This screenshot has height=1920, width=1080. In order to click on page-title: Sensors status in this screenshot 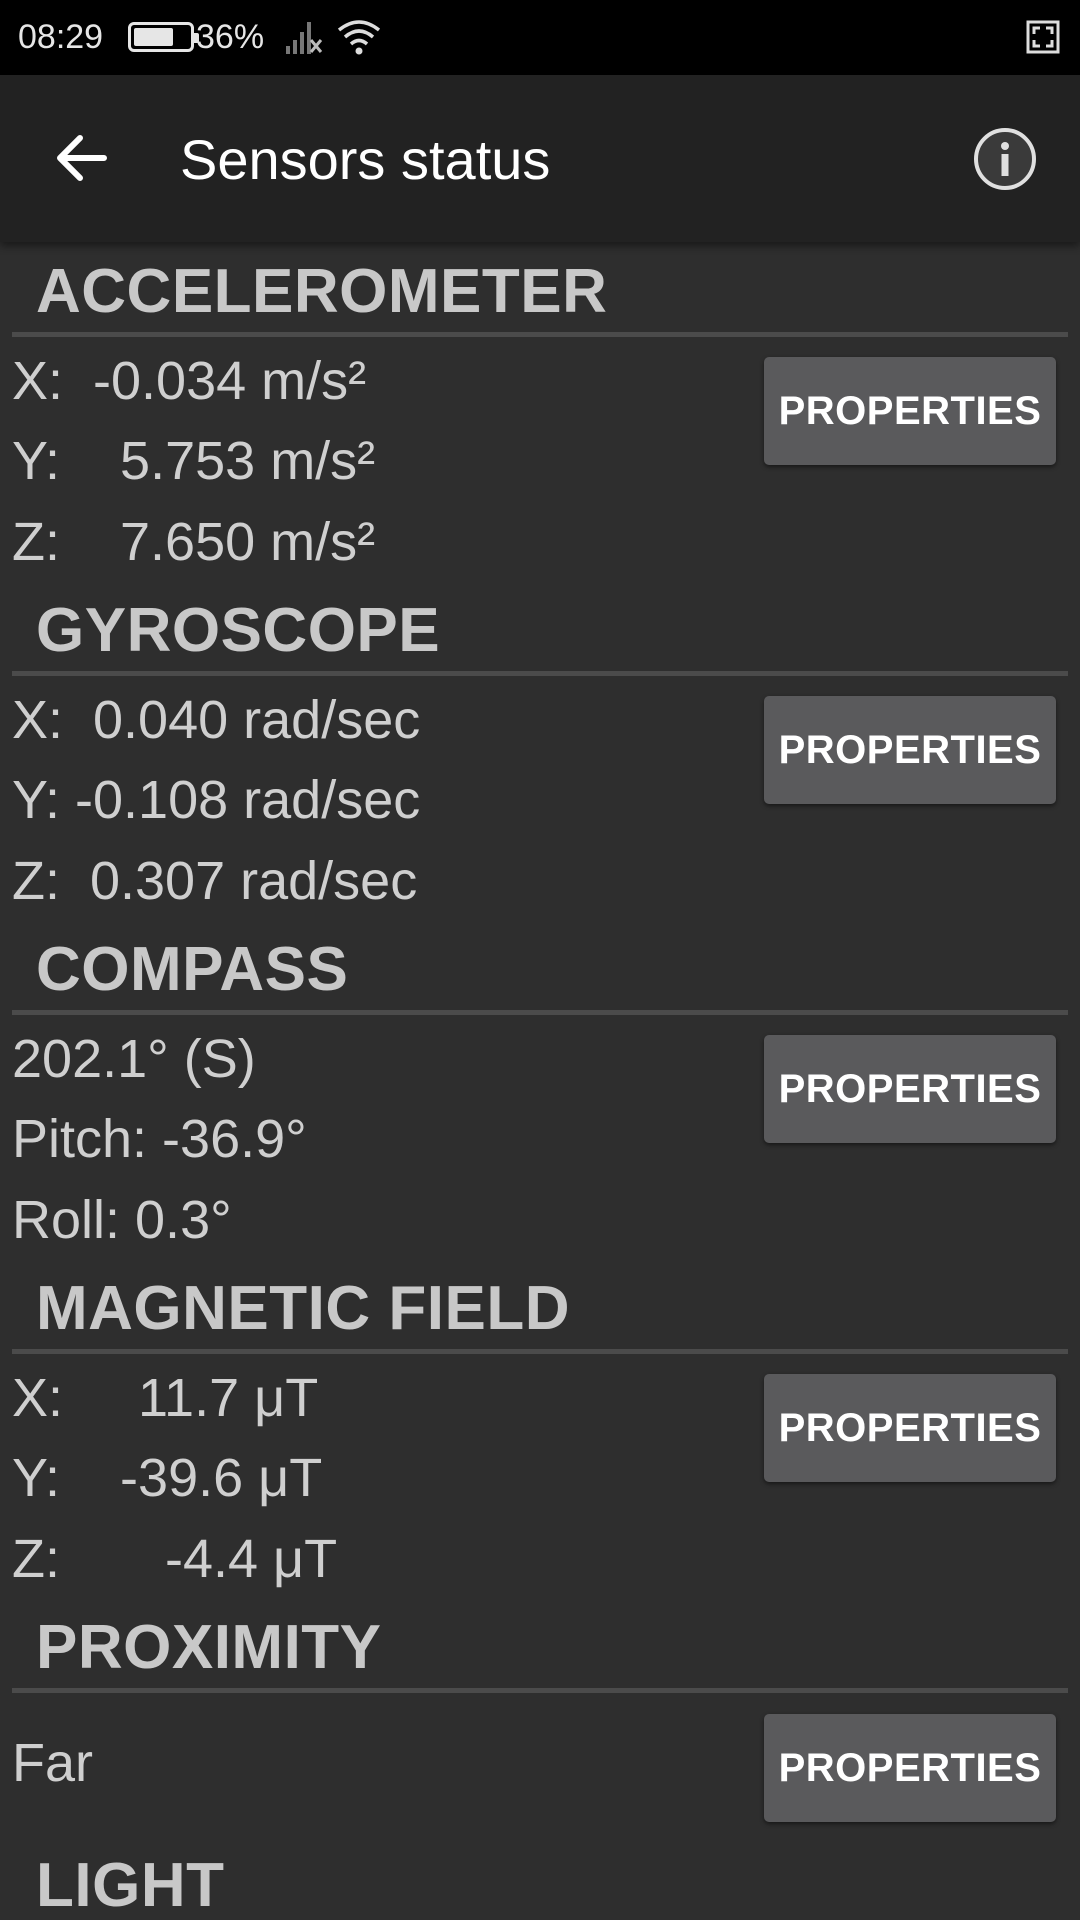, I will do `click(365, 159)`.